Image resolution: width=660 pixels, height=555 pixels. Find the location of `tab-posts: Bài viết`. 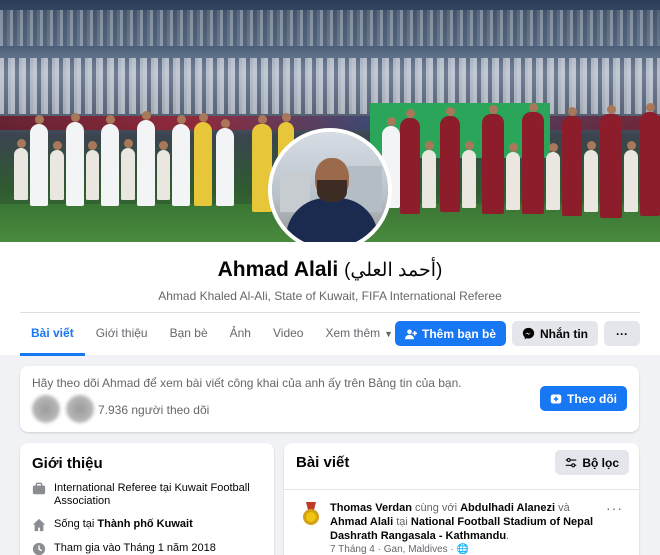

tab-posts: Bài viết is located at coordinates (52, 335).